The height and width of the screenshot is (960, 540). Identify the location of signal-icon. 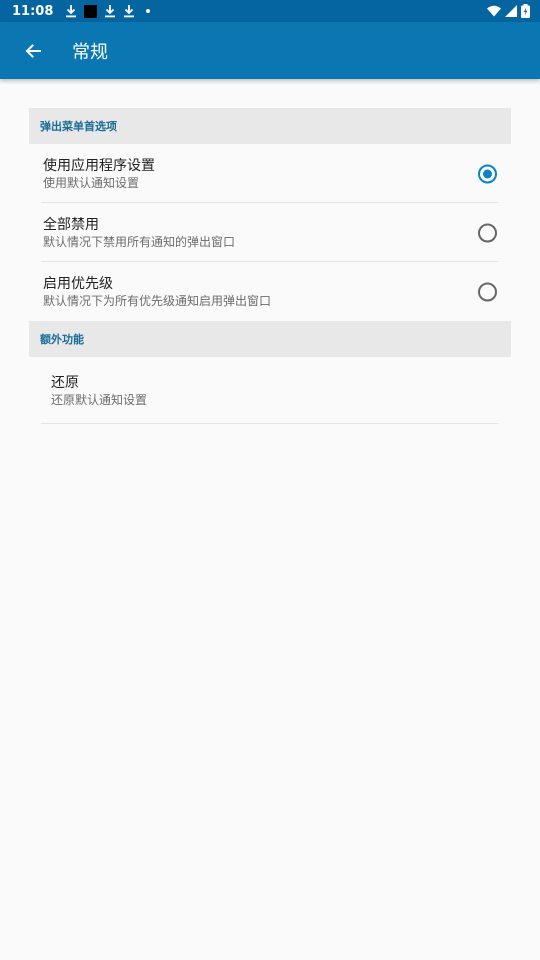
(511, 11).